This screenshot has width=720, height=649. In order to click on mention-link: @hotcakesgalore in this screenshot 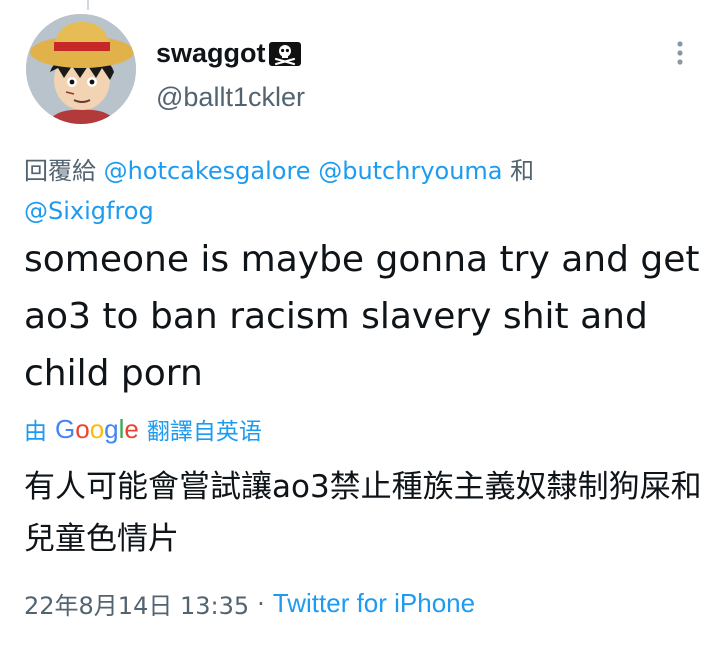, I will do `click(207, 171)`.